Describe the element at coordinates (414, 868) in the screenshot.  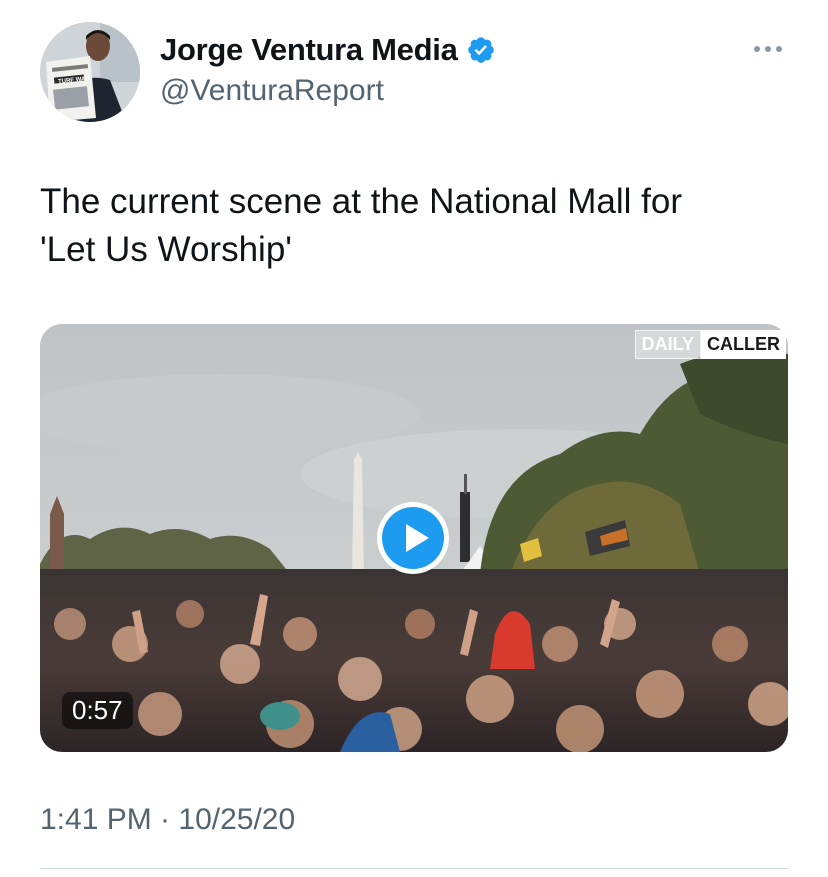
I see `divider` at that location.